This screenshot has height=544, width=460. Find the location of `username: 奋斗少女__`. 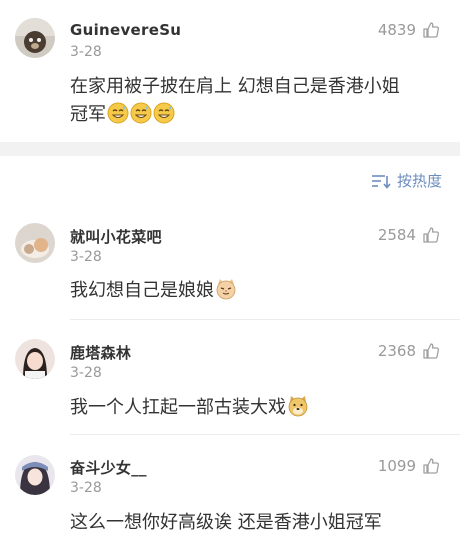

username: 奋斗少女__ is located at coordinates (108, 467).